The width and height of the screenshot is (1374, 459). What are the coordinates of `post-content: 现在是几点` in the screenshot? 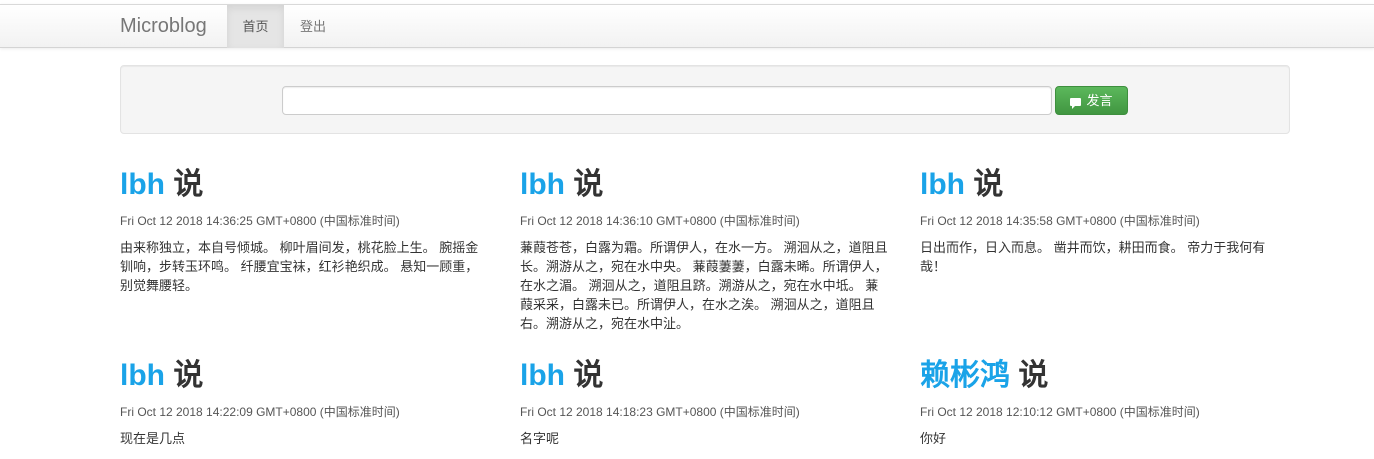 It's located at (153, 438).